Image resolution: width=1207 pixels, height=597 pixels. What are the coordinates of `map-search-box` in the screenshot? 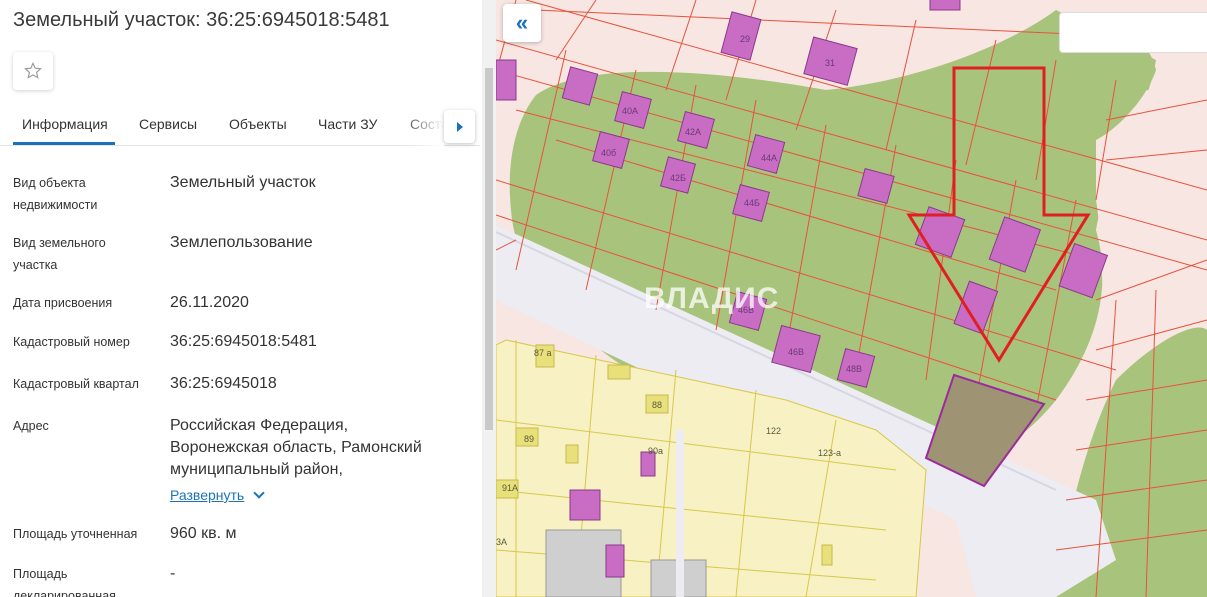 It's located at (1133, 32).